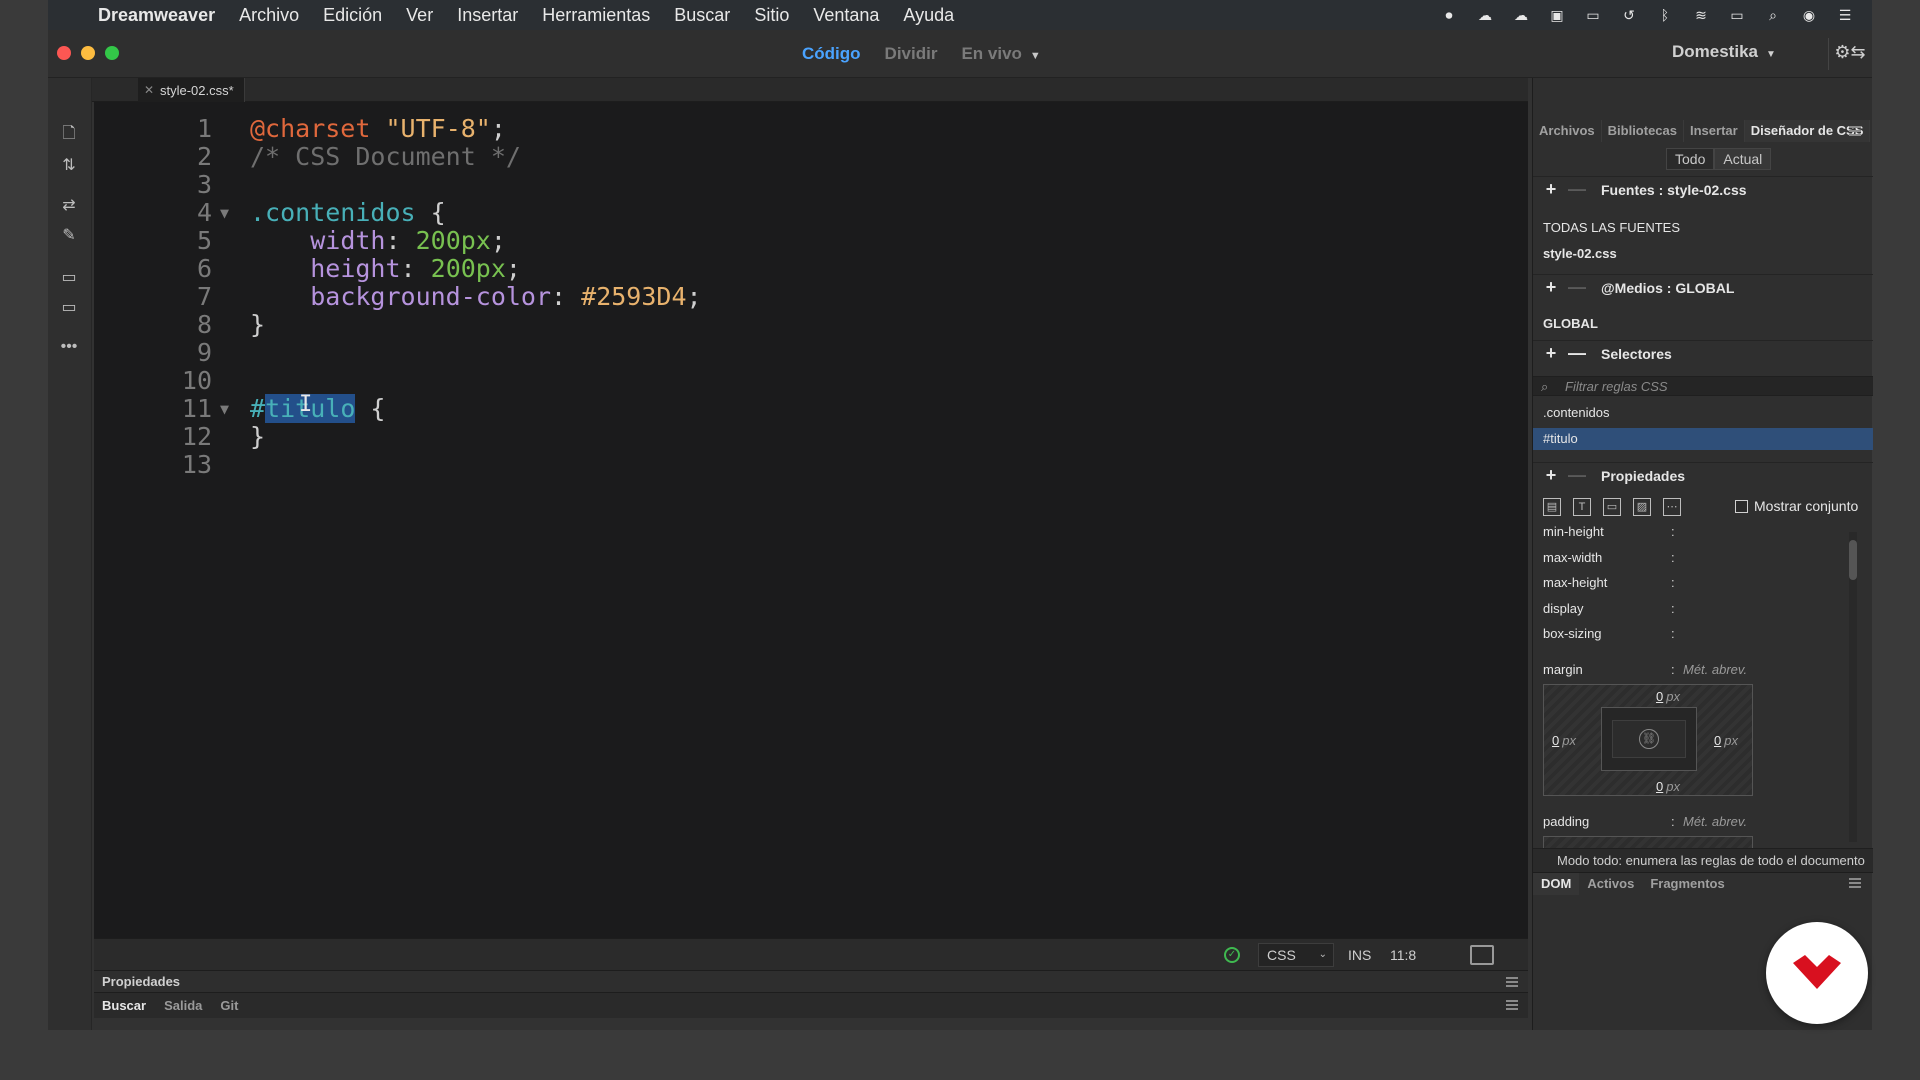  I want to click on more-category-icon: ⋯, so click(1672, 507).